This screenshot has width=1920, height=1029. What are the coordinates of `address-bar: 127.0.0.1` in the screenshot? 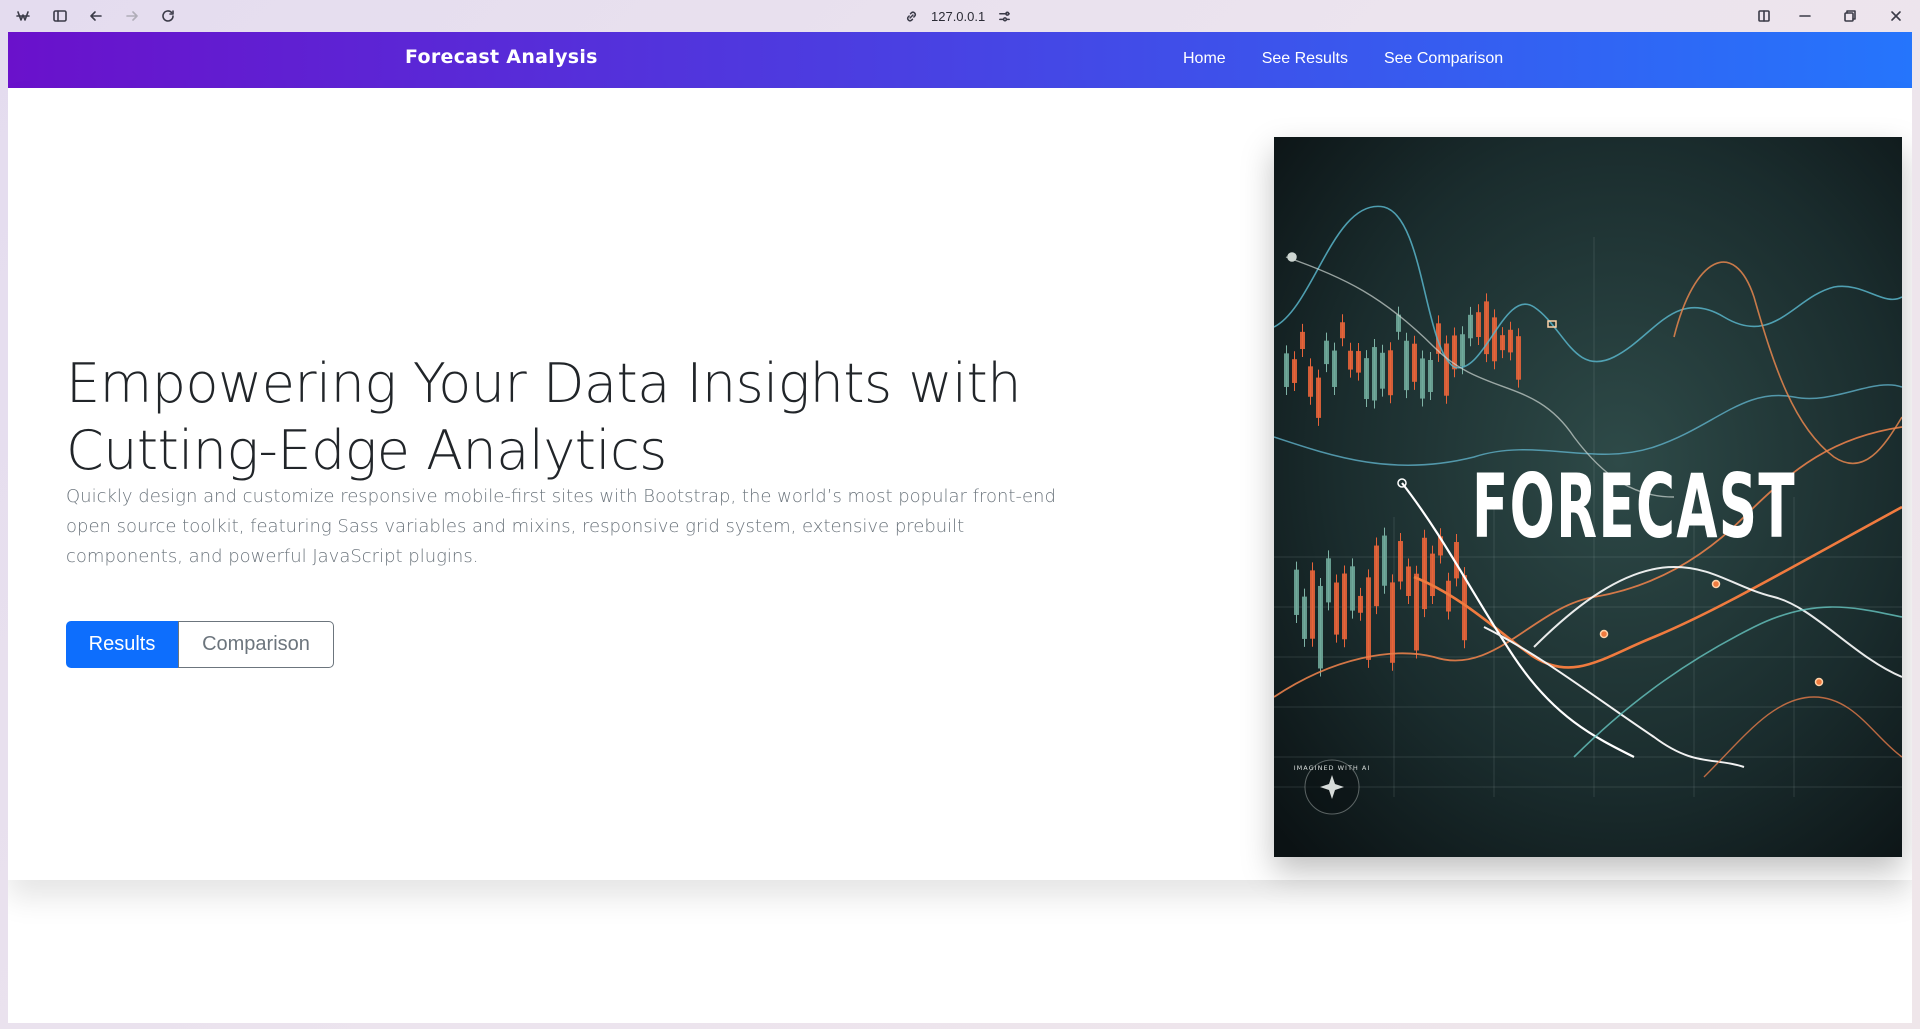 It's located at (964, 16).